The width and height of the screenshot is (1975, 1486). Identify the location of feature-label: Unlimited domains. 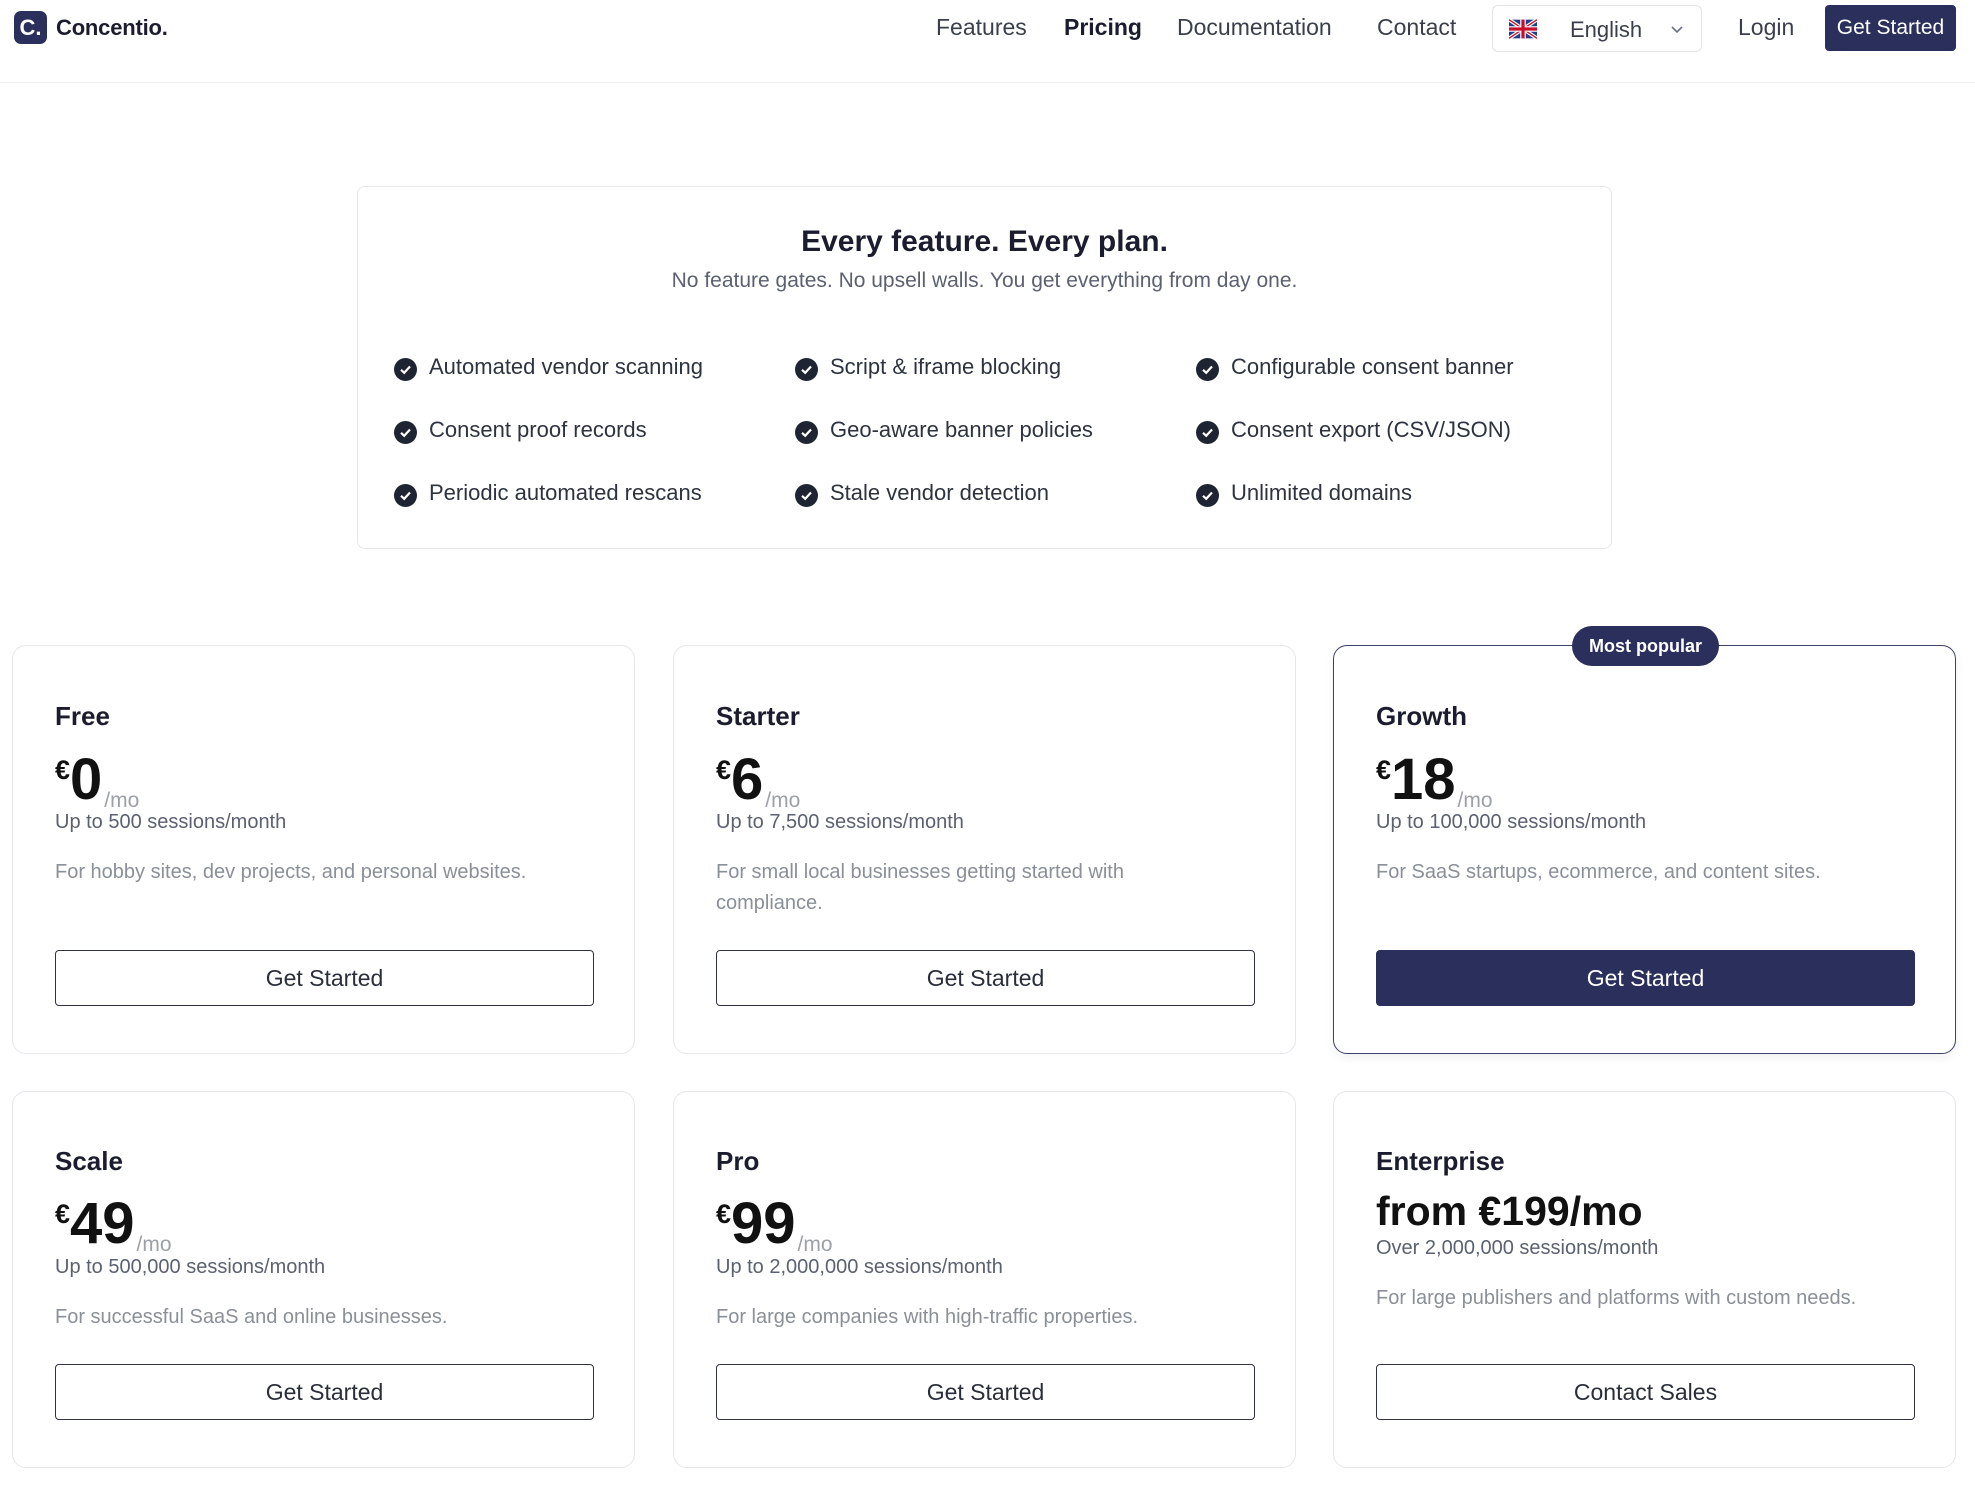
(1321, 492).